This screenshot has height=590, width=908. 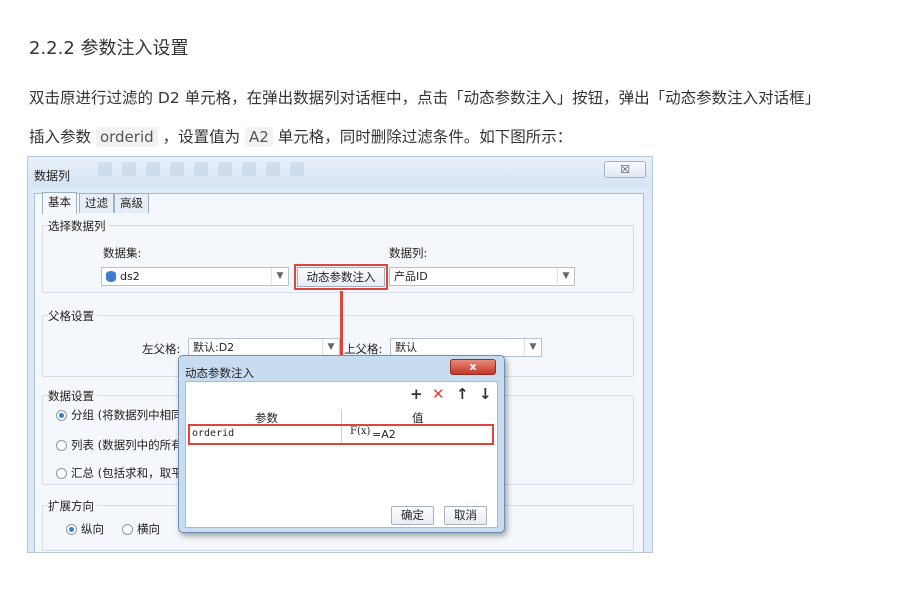 I want to click on expand-direction-group-label: 扩展方向, so click(x=72, y=506).